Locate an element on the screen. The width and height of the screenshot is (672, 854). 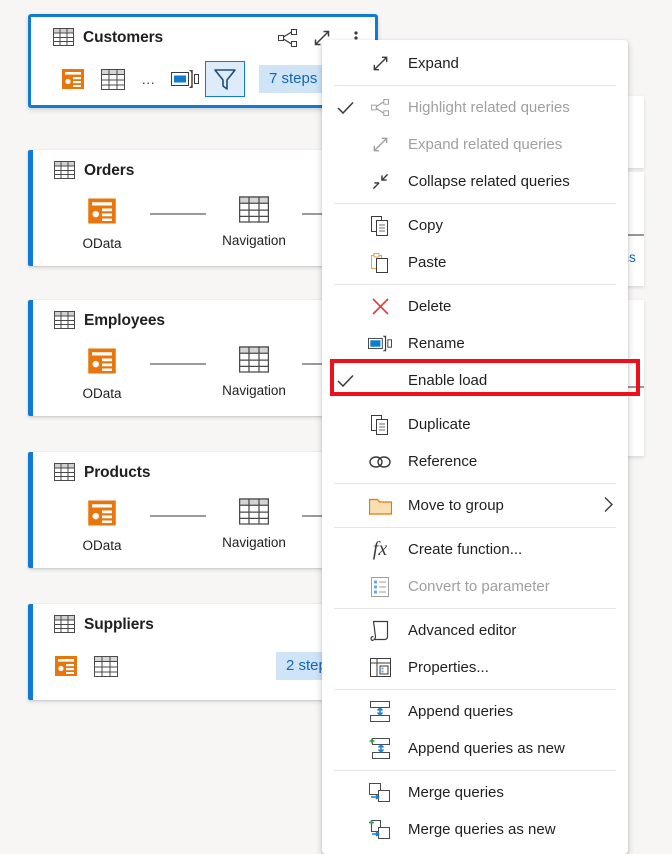
menu-item-label: Copy is located at coordinates (426, 225).